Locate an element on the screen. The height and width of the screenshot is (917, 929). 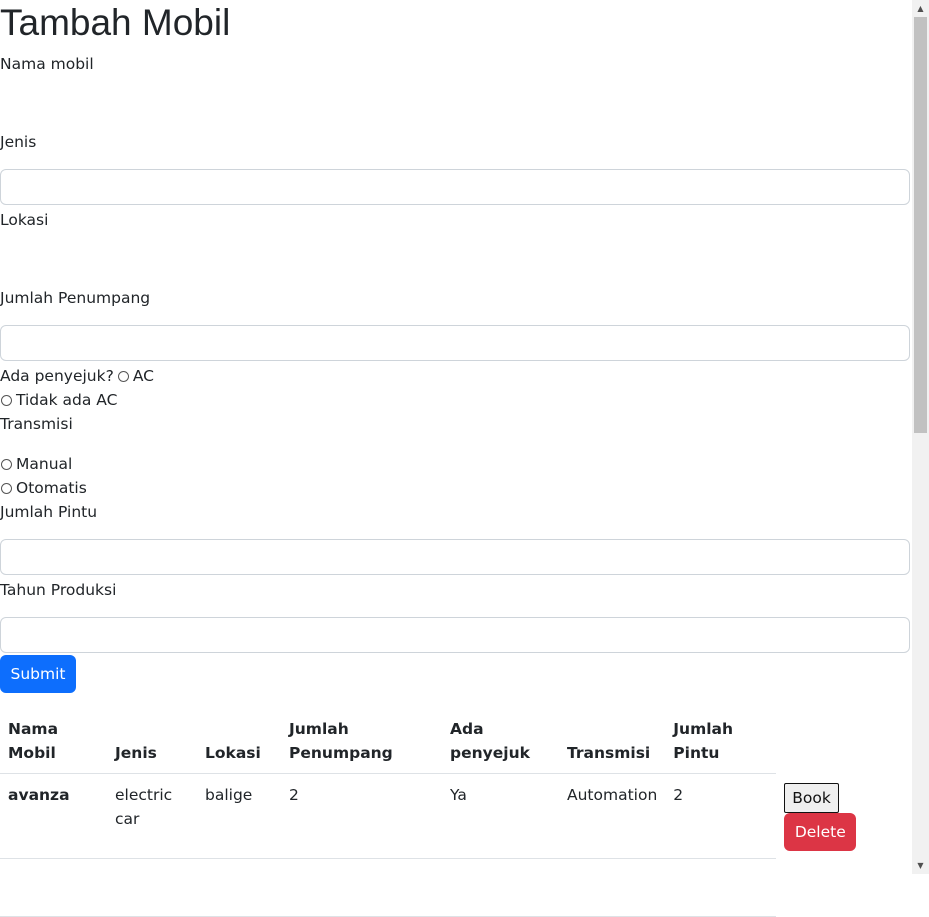
no-ac-radio is located at coordinates (6, 400).